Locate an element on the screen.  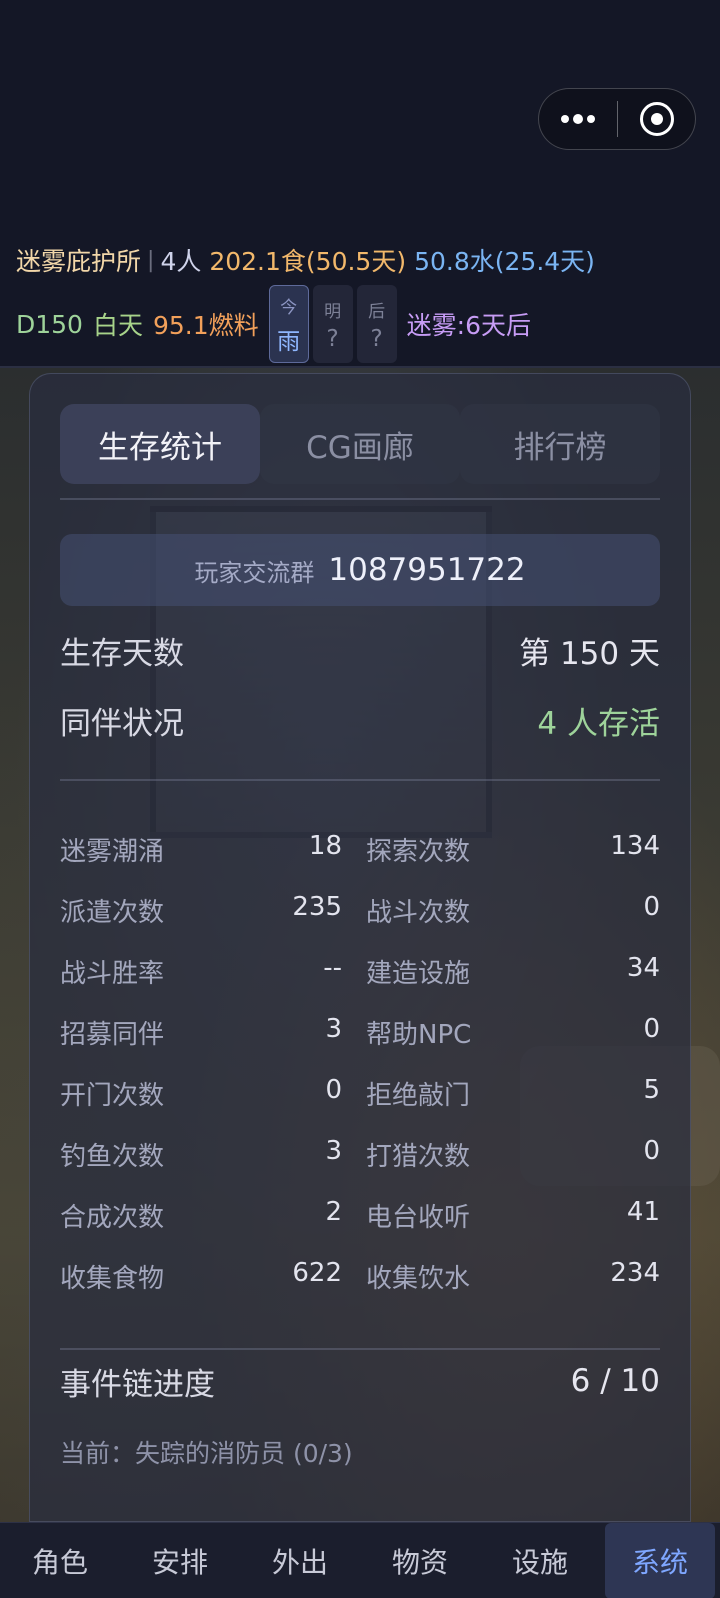
stat-item: 钓鱼次数 3 is located at coordinates (201, 1154).